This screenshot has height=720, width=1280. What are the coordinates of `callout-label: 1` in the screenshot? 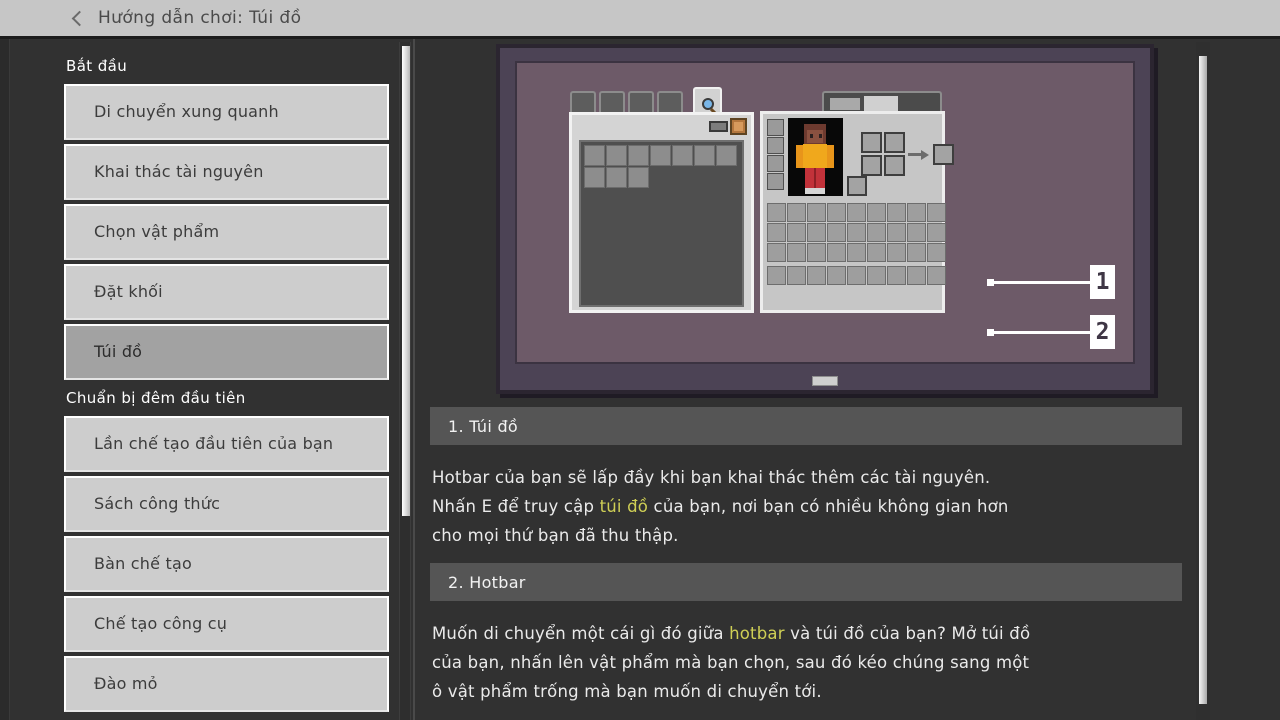 It's located at (1102, 282).